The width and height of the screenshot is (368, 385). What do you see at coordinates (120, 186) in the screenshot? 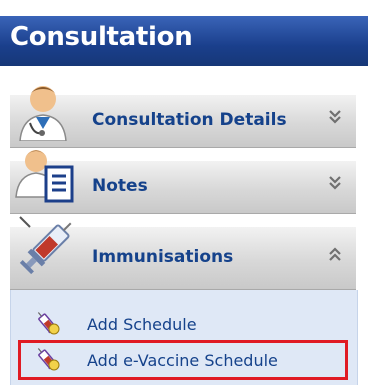
I see `section-label-notes: Notes` at bounding box center [120, 186].